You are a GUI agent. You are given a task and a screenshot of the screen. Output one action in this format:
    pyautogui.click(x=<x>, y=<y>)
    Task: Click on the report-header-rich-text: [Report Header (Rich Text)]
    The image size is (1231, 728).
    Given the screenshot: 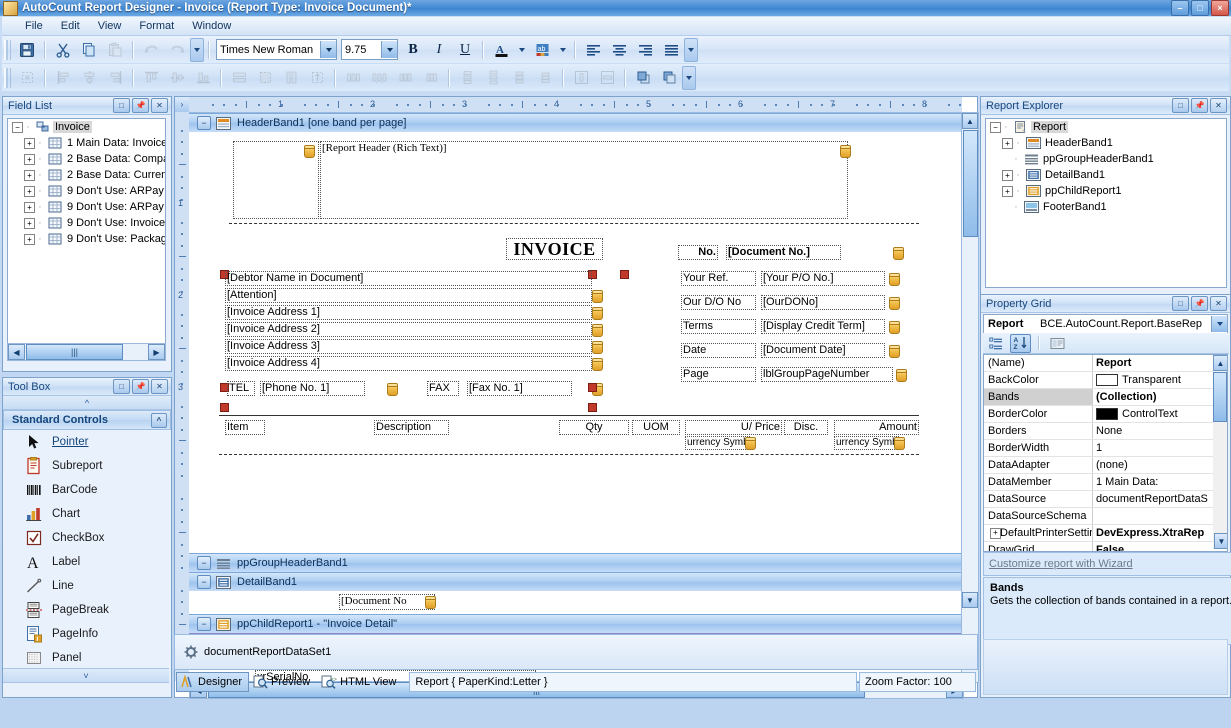 What is the action you would take?
    pyautogui.click(x=584, y=180)
    